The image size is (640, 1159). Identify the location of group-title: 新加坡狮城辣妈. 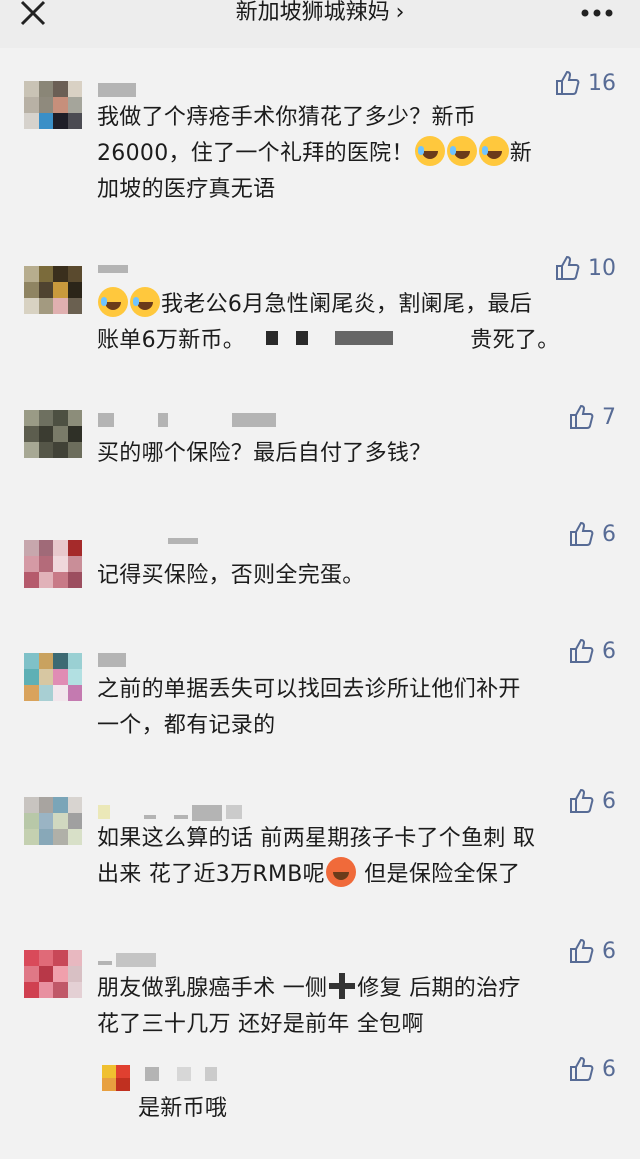
(312, 12).